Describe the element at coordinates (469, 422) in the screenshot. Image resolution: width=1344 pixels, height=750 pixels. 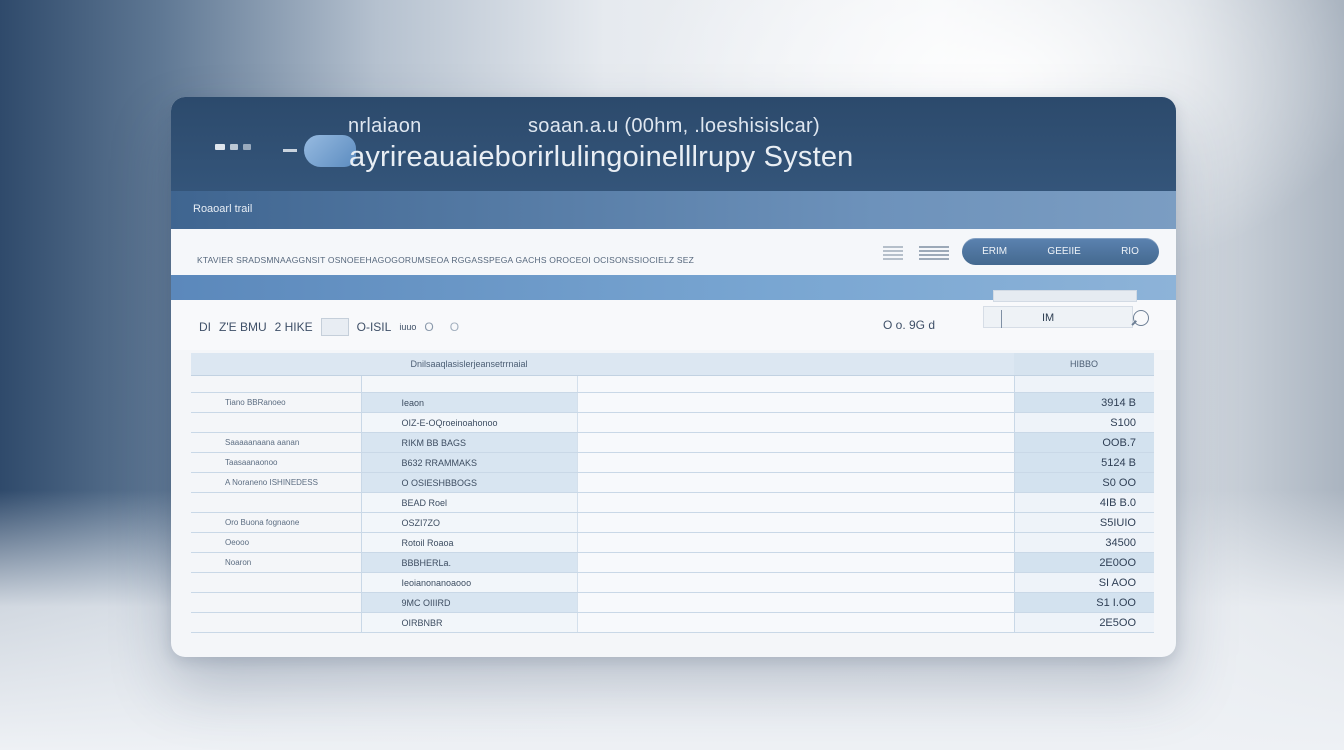
I see `row-name: OIZ-E-OQroeinoahonoo` at that location.